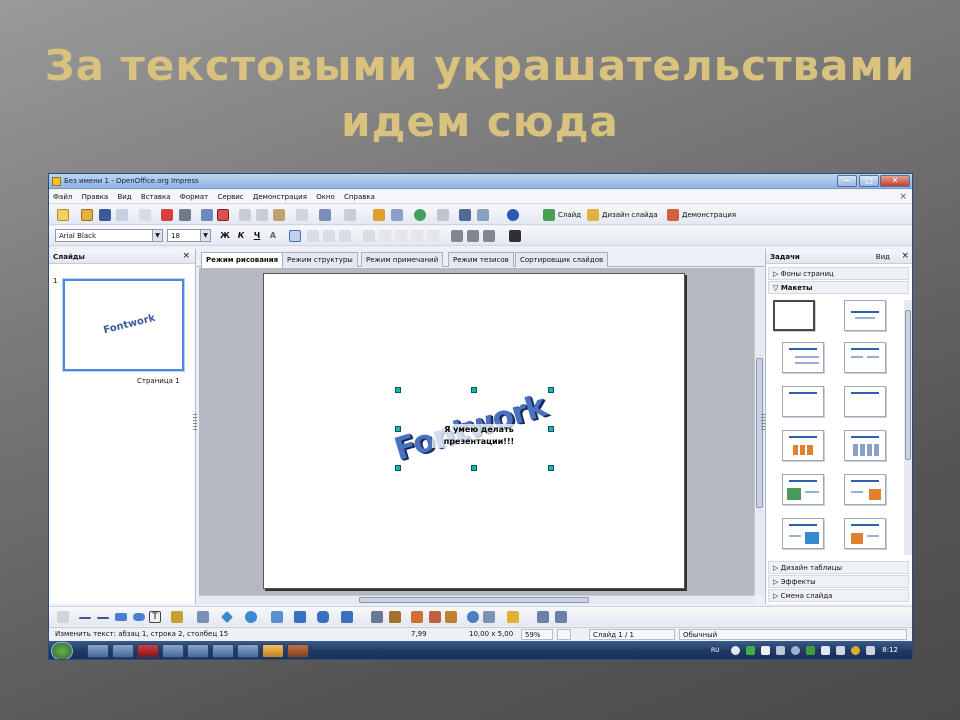 The height and width of the screenshot is (720, 960). What do you see at coordinates (465, 215) in the screenshot?
I see `draw-functions-icon` at bounding box center [465, 215].